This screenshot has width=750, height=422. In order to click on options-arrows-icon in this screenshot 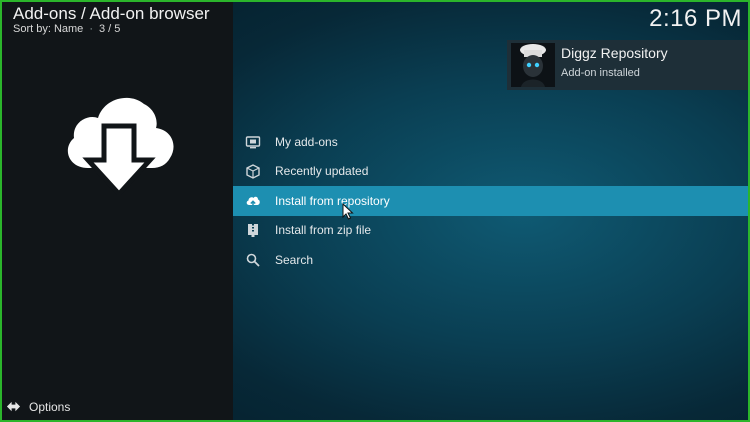, I will do `click(13, 406)`.